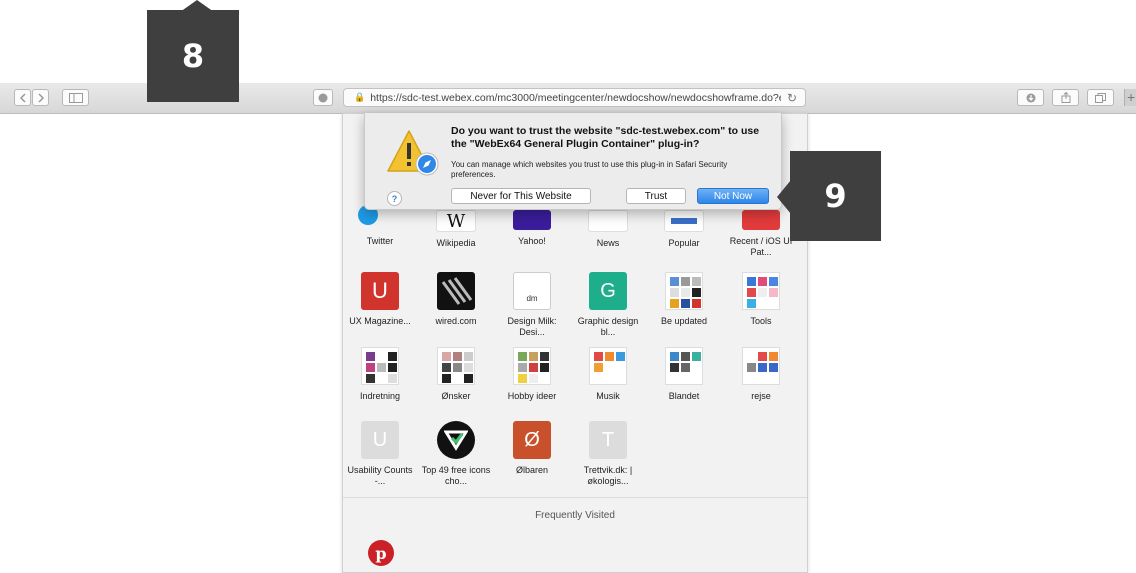 This screenshot has width=1136, height=573. Describe the element at coordinates (456, 321) in the screenshot. I see `favorite-label: wired.com` at that location.